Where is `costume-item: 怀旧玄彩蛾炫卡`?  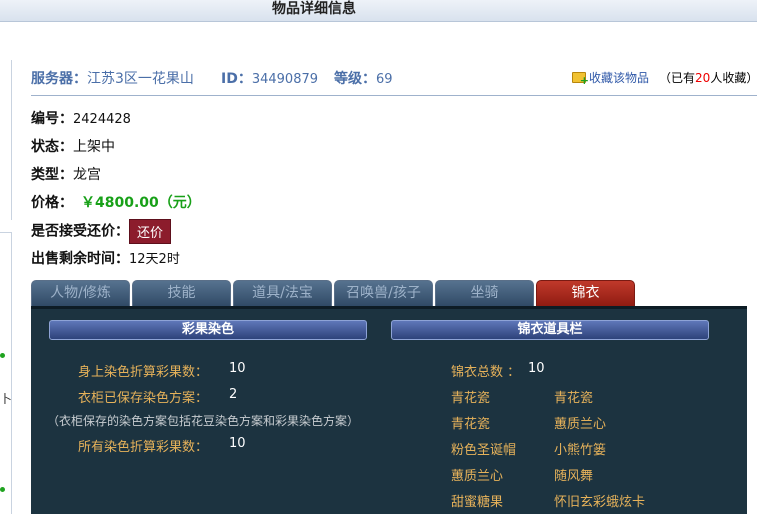
costume-item: 怀旧玄彩蛾炫卡 is located at coordinates (600, 502).